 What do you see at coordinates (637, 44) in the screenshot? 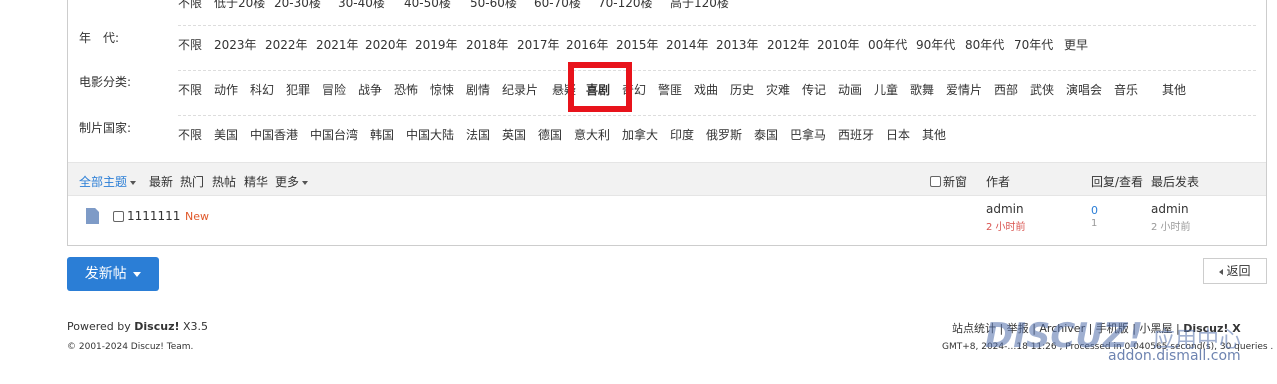
I see `filter-option-era: 2015年` at bounding box center [637, 44].